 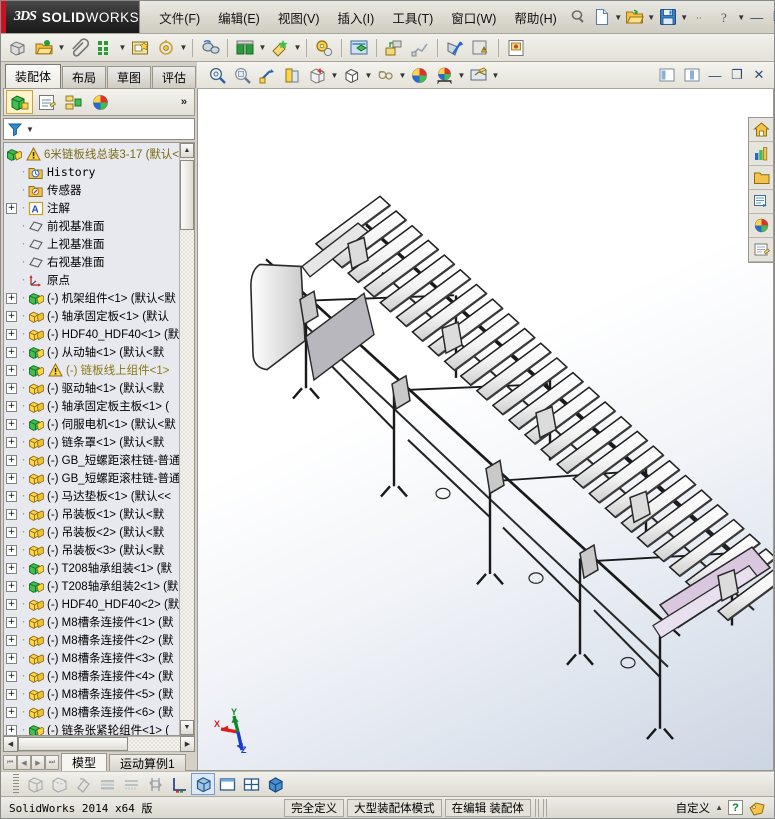 What do you see at coordinates (516, 48) in the screenshot?
I see `make-drawing-icon` at bounding box center [516, 48].